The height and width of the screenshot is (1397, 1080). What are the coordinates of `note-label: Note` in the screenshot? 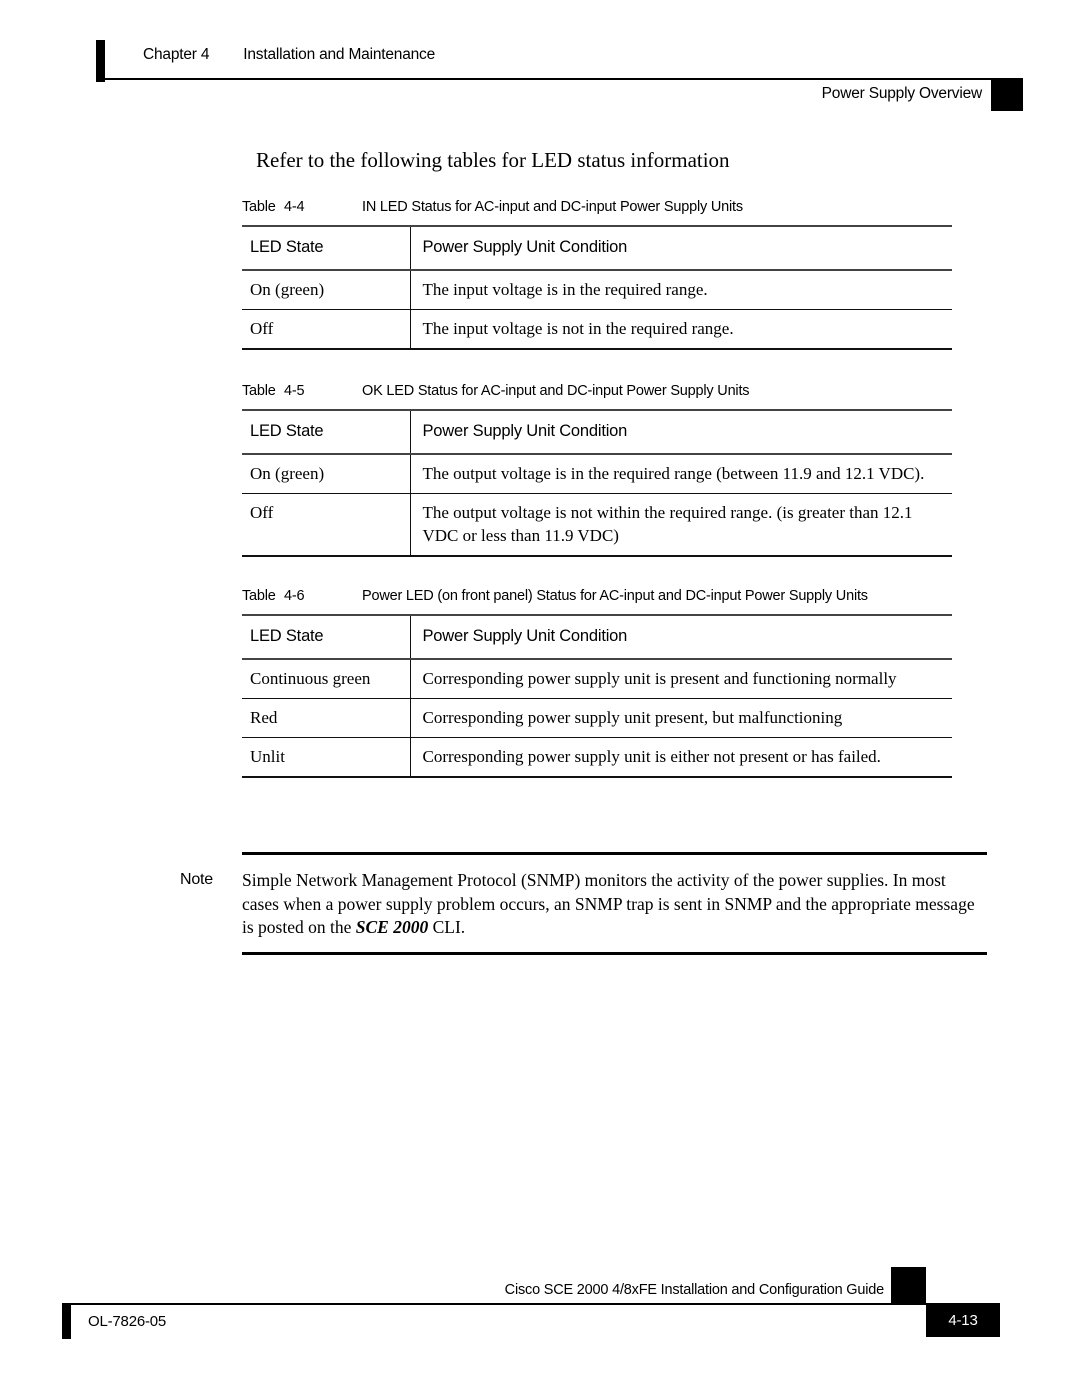 It's located at (196, 879).